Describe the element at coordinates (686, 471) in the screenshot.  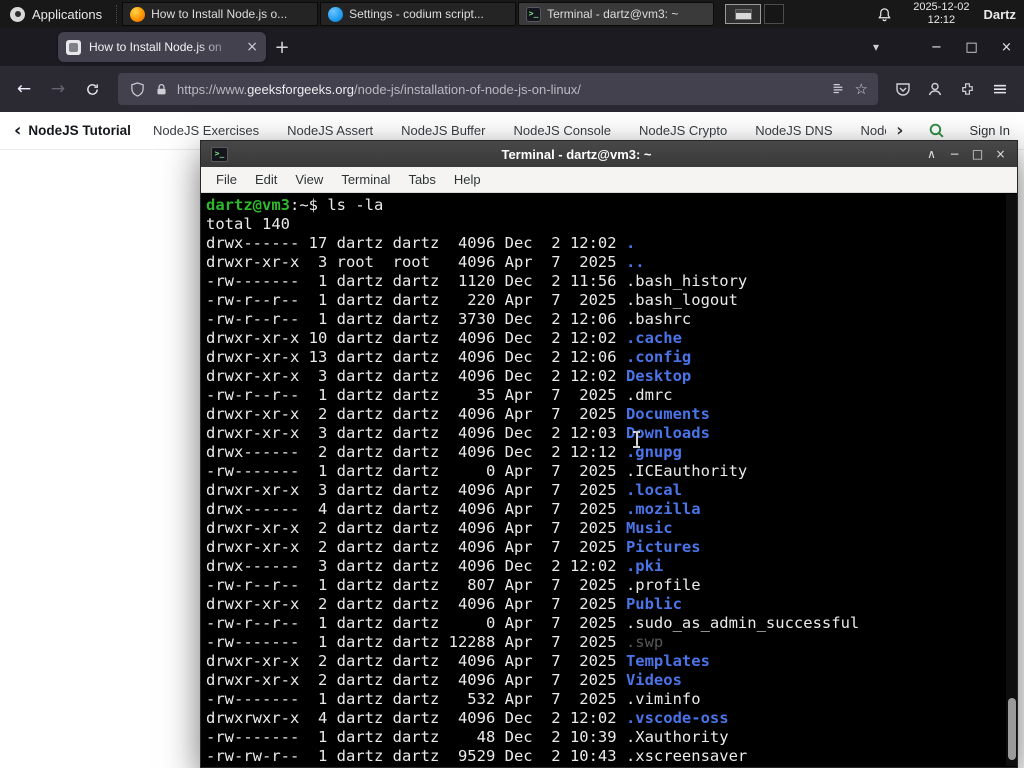
I see `file-name: .ICEauthority` at that location.